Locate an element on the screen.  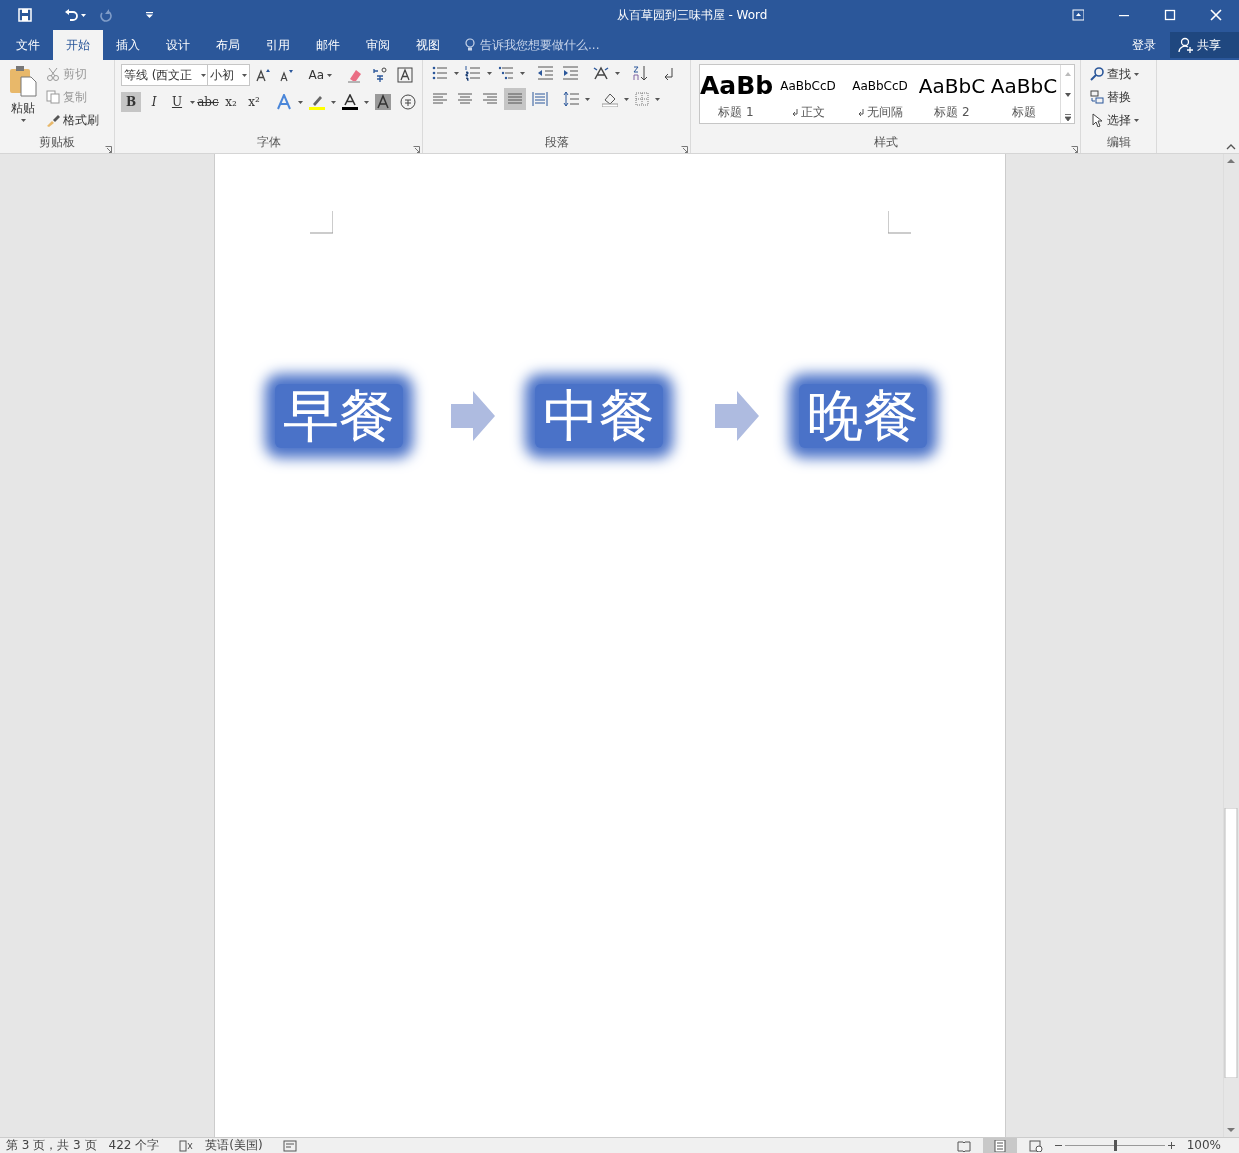
read-mode-icon is located at coordinates (963, 1145).